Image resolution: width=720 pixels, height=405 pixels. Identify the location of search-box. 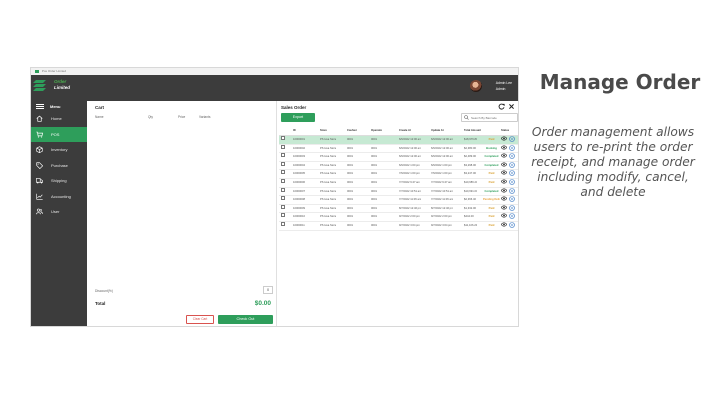
(489, 117).